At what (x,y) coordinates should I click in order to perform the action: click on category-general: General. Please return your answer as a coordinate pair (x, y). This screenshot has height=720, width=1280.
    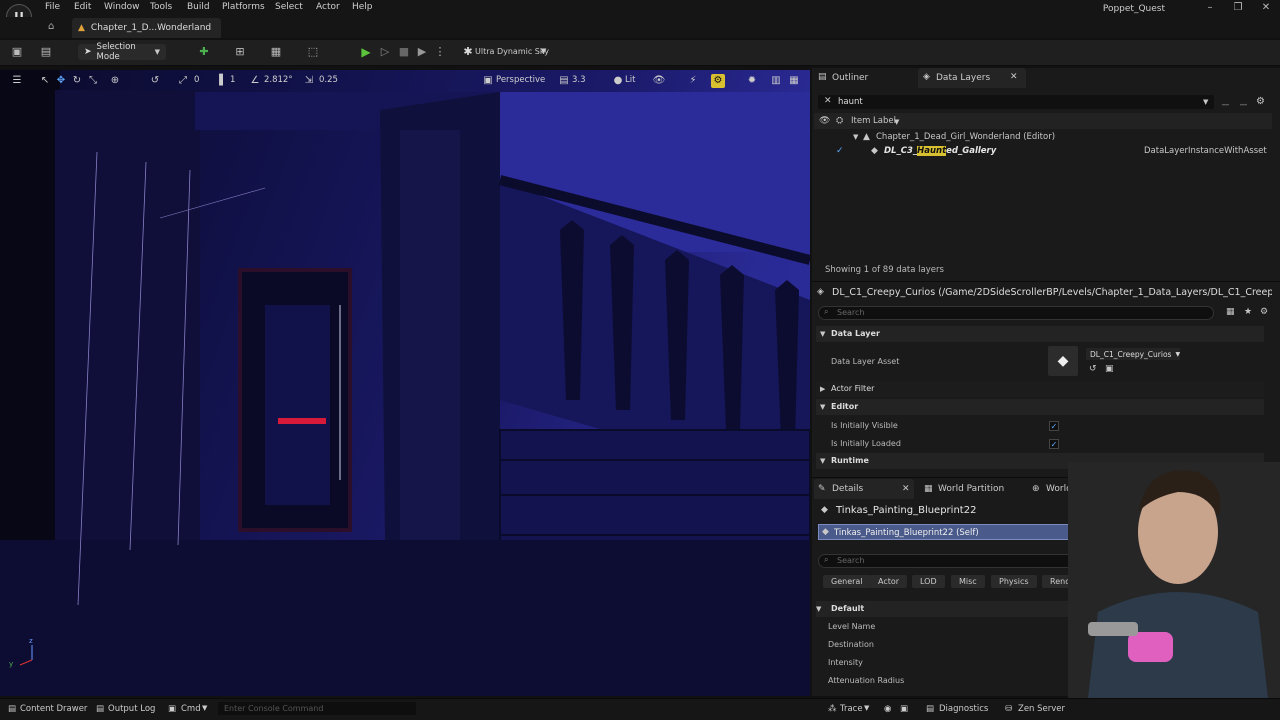
    Looking at the image, I should click on (847, 581).